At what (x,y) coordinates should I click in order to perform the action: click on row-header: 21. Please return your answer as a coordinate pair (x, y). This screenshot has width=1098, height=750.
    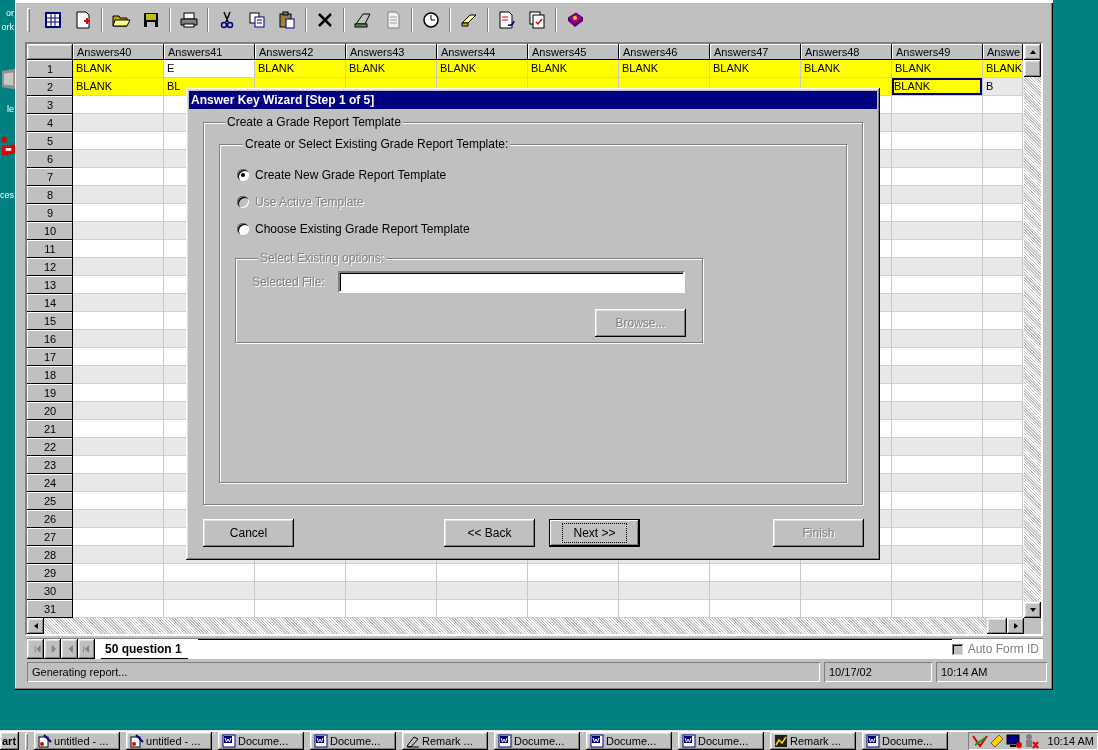
    Looking at the image, I should click on (50, 429).